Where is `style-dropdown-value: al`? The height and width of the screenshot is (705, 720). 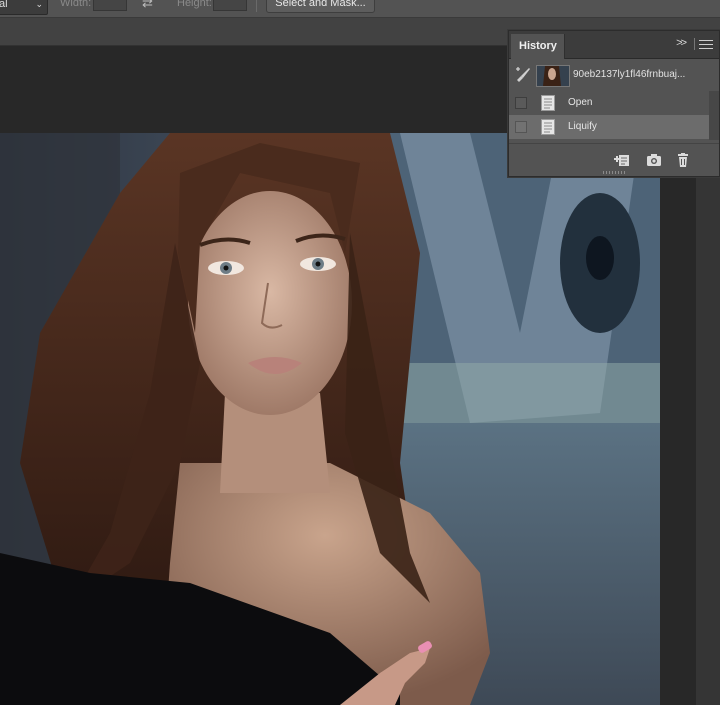
style-dropdown-value: al is located at coordinates (4, 5).